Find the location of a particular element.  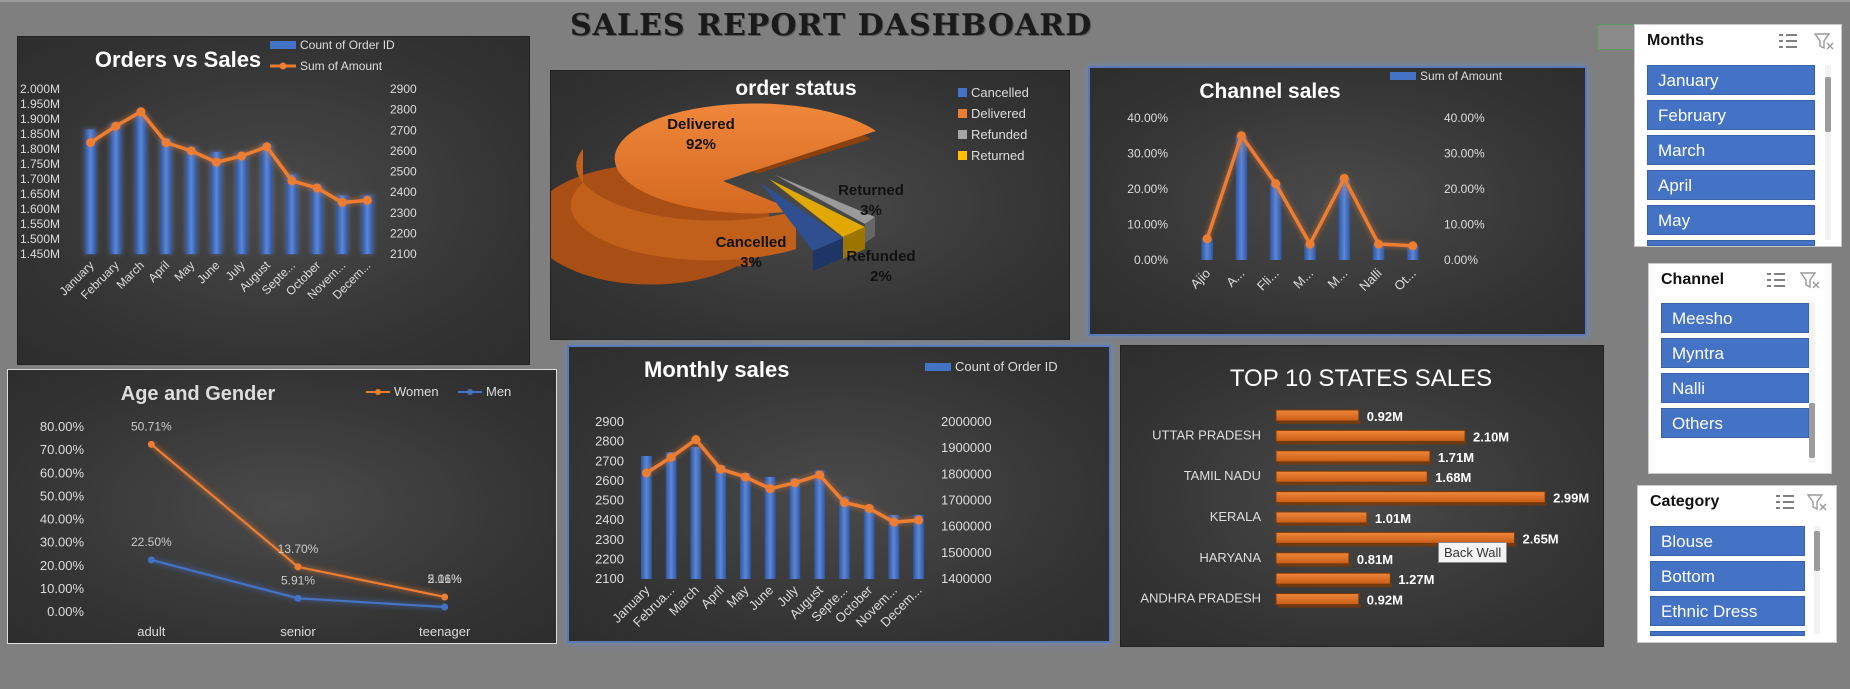

slicer-item-myntra: Myntra is located at coordinates (1735, 353).